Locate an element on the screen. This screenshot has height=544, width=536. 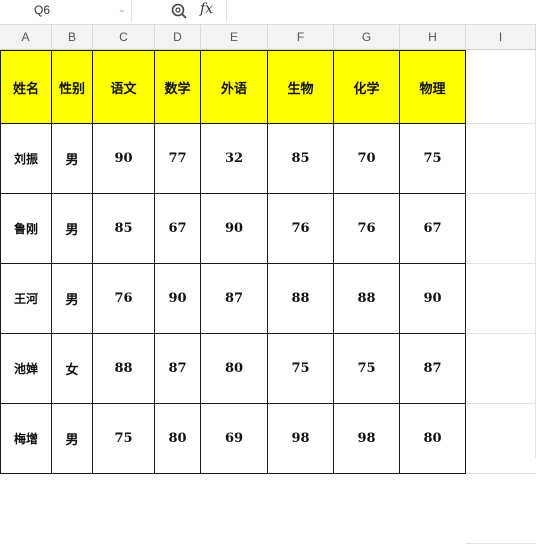
magnifier-icon is located at coordinates (179, 11).